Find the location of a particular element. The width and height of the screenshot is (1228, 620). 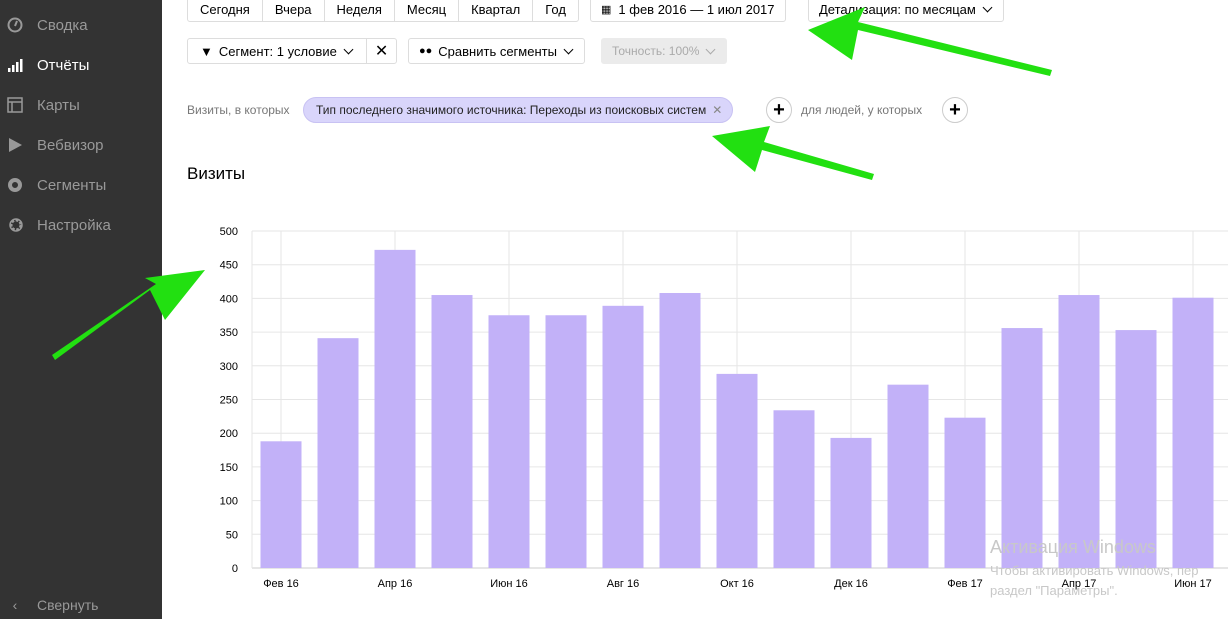

bar-Мар 17 is located at coordinates (1022, 448).